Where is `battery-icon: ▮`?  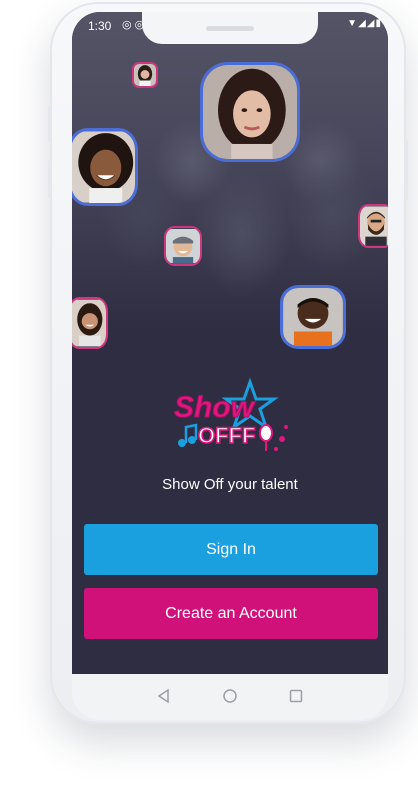
battery-icon: ▮ is located at coordinates (378, 23).